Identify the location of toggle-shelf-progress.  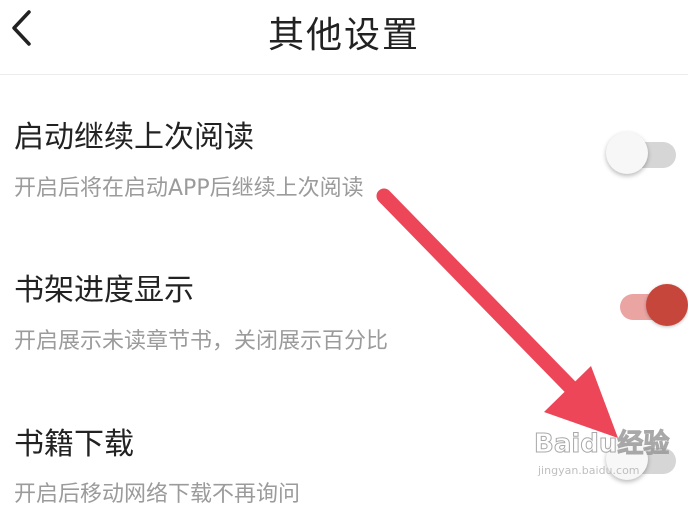
(647, 306).